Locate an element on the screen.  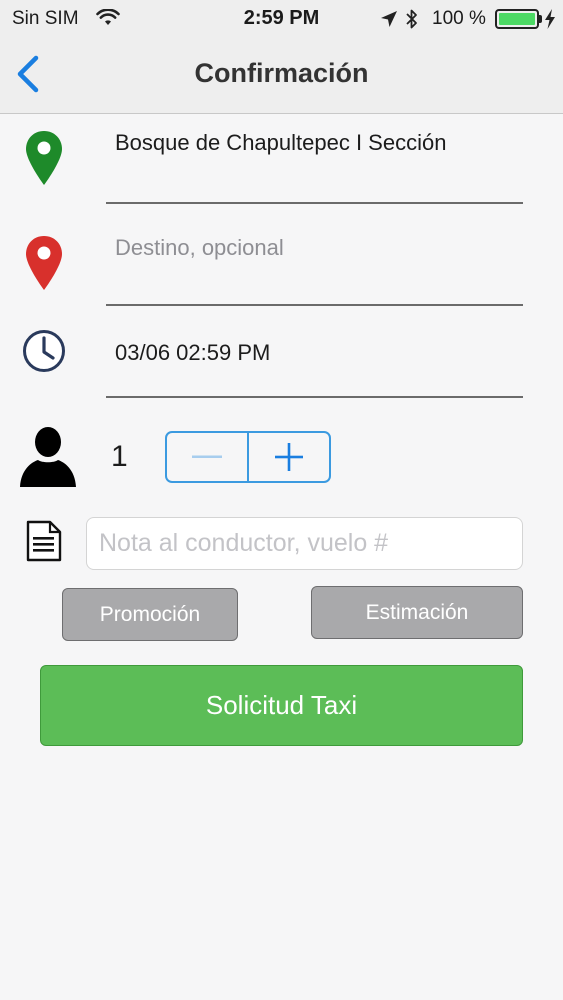
origin-address: Bosque de Chapultepec I Sección is located at coordinates (280, 143).